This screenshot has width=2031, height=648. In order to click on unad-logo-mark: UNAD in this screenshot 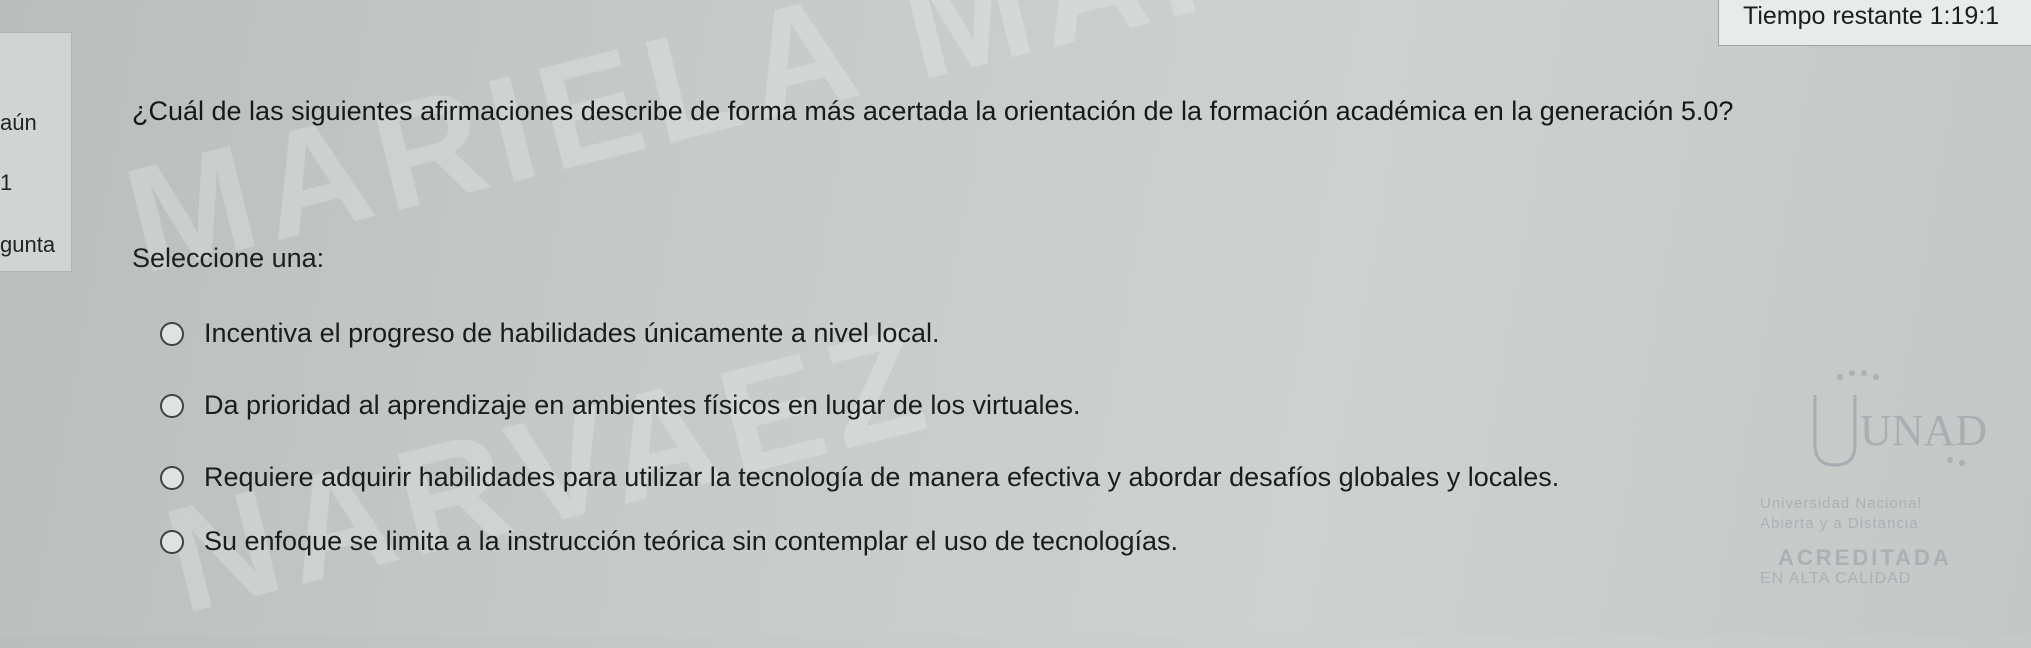, I will do `click(1900, 418)`.